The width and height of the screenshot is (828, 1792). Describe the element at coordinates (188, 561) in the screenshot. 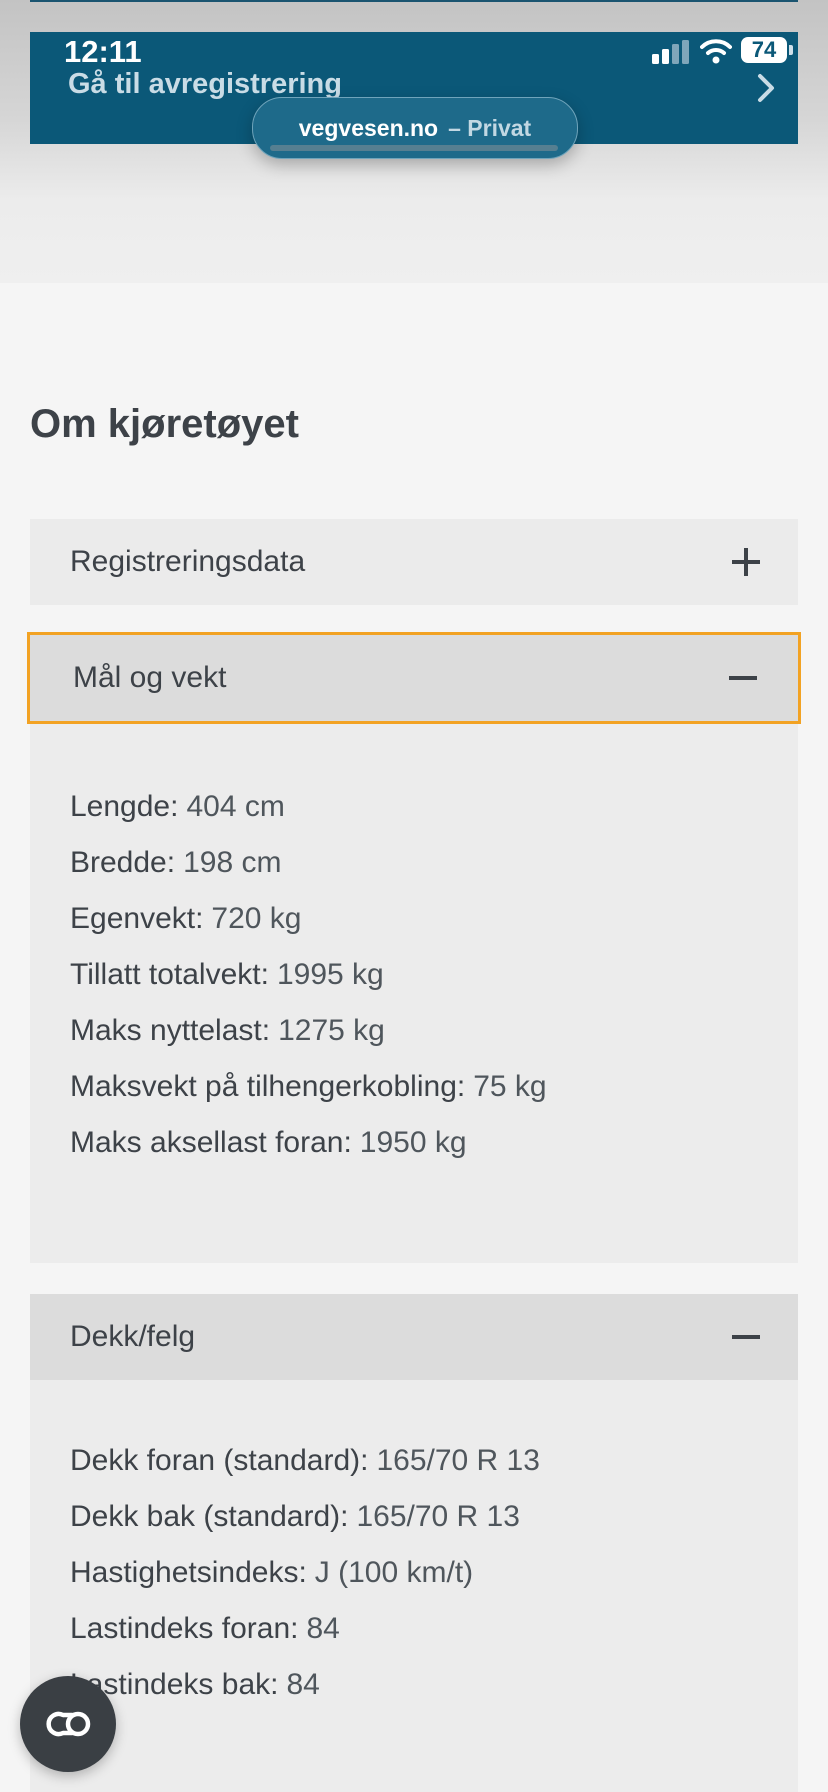

I see `accordion-title: Registreringsdata` at that location.